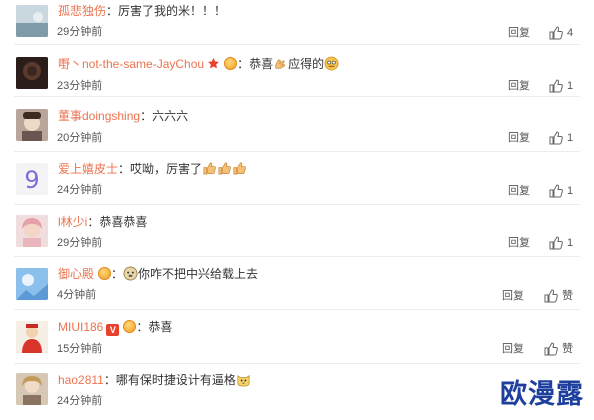 The image size is (594, 420). What do you see at coordinates (297, 289) in the screenshot?
I see `comment-item: 御心殿 ： 你咋不把中兴给载上去 4分钟前 回复 赞` at bounding box center [297, 289].